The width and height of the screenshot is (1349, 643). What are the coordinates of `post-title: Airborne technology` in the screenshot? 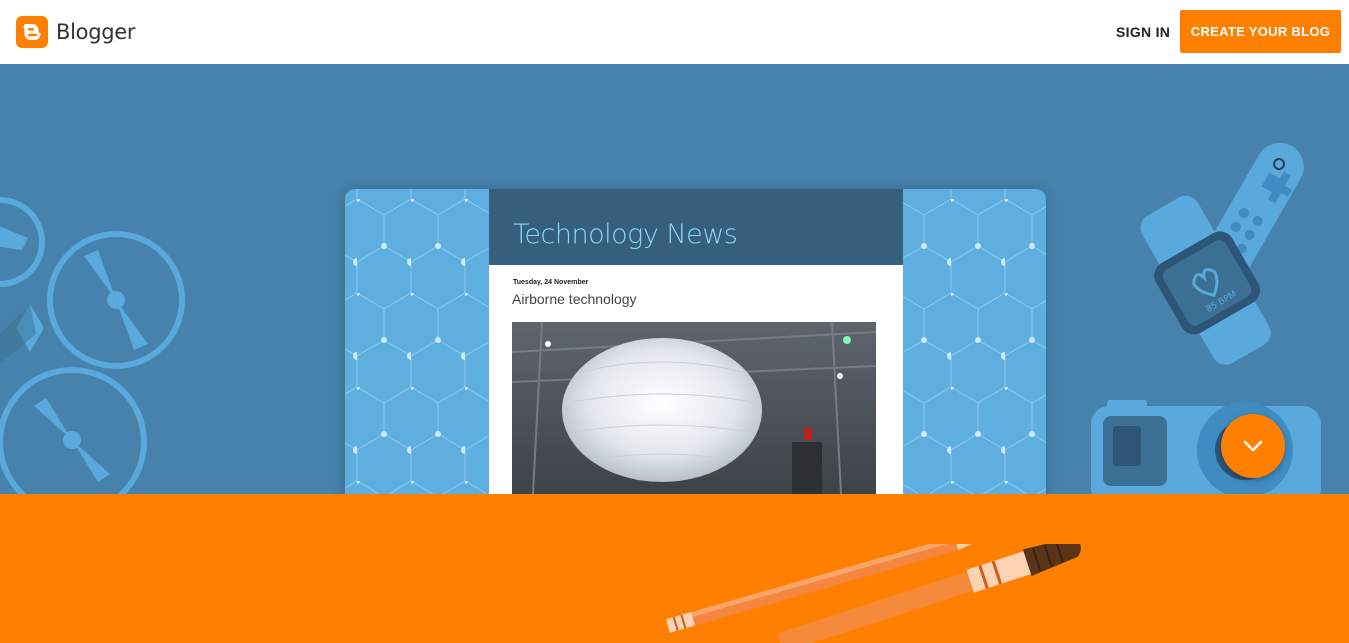 It's located at (574, 299).